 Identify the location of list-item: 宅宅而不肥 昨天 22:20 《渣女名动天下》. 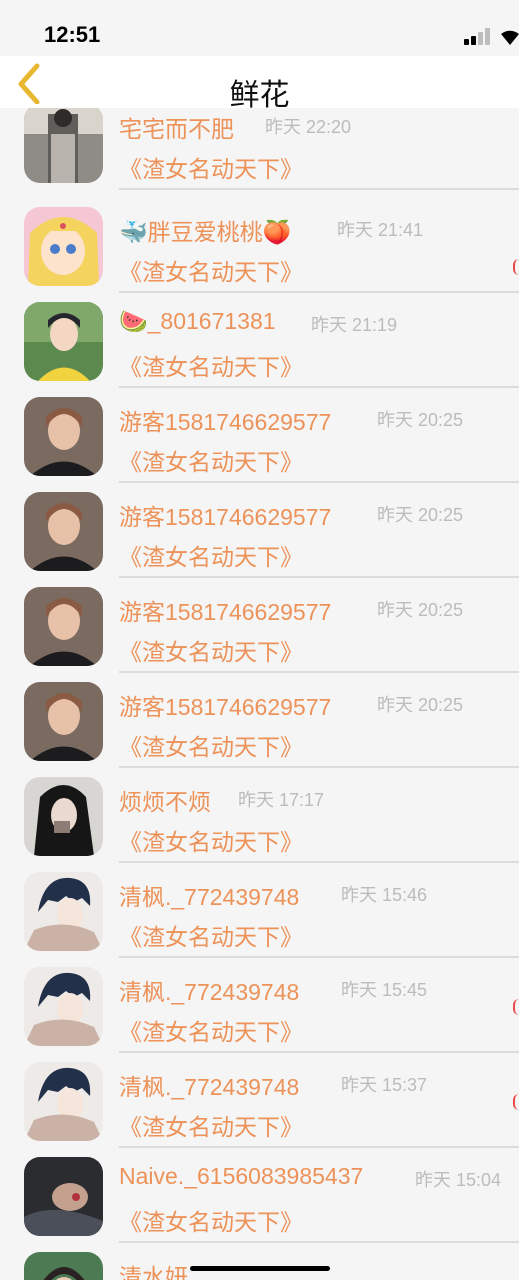
(259, 151).